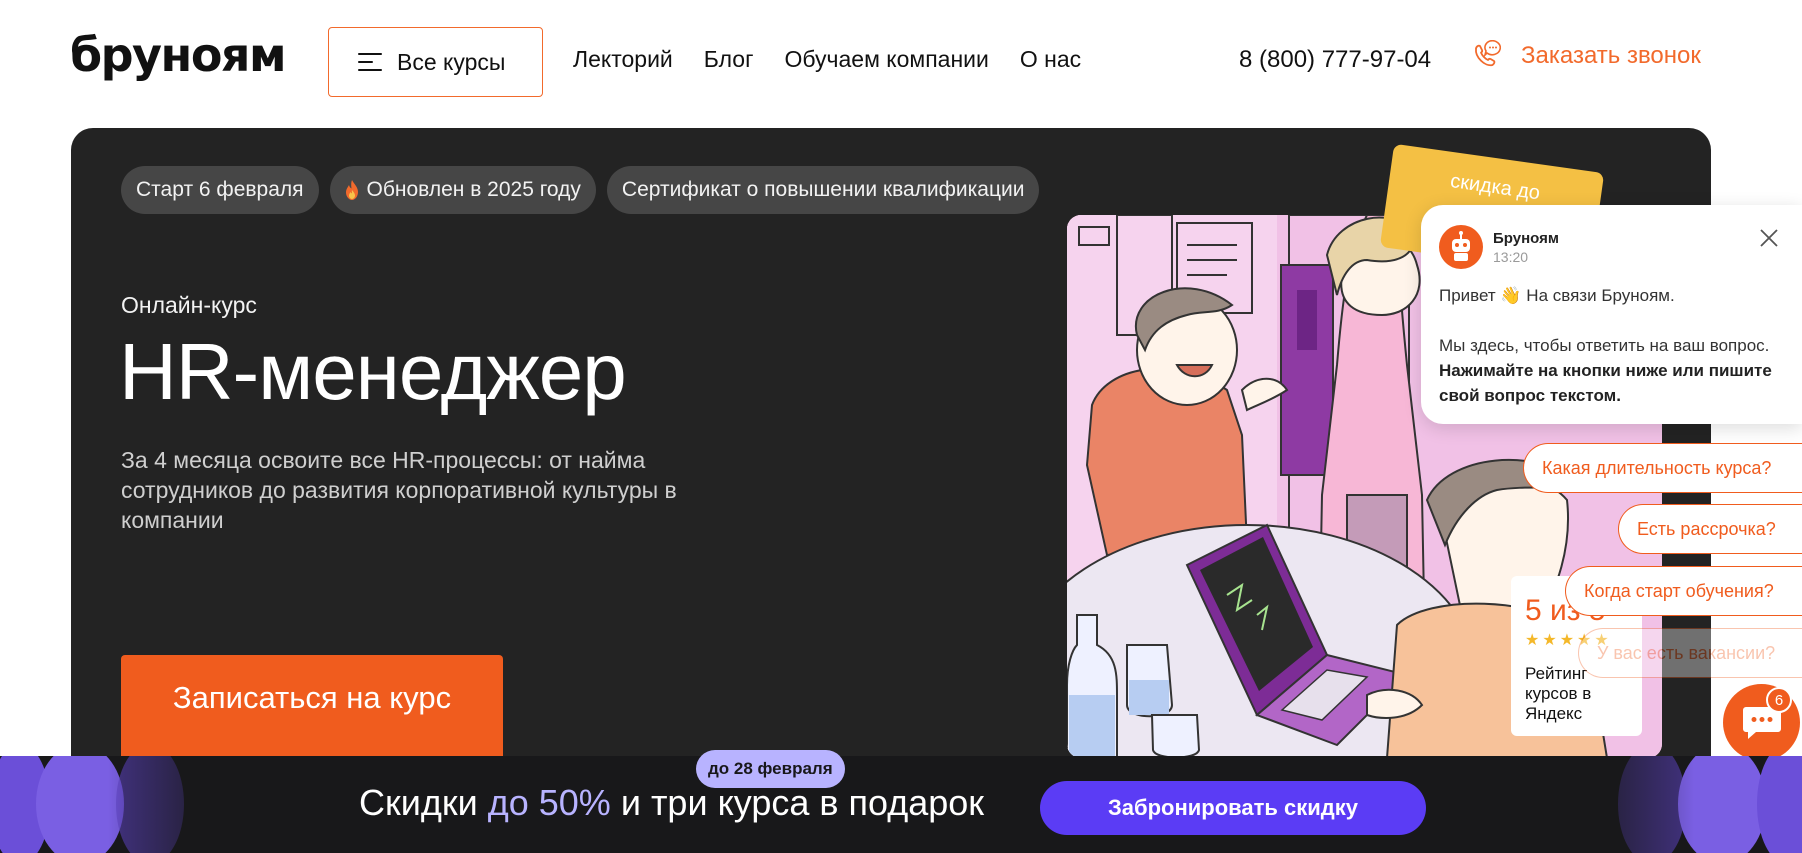 Image resolution: width=1802 pixels, height=853 pixels. I want to click on menu-icon, so click(370, 62).